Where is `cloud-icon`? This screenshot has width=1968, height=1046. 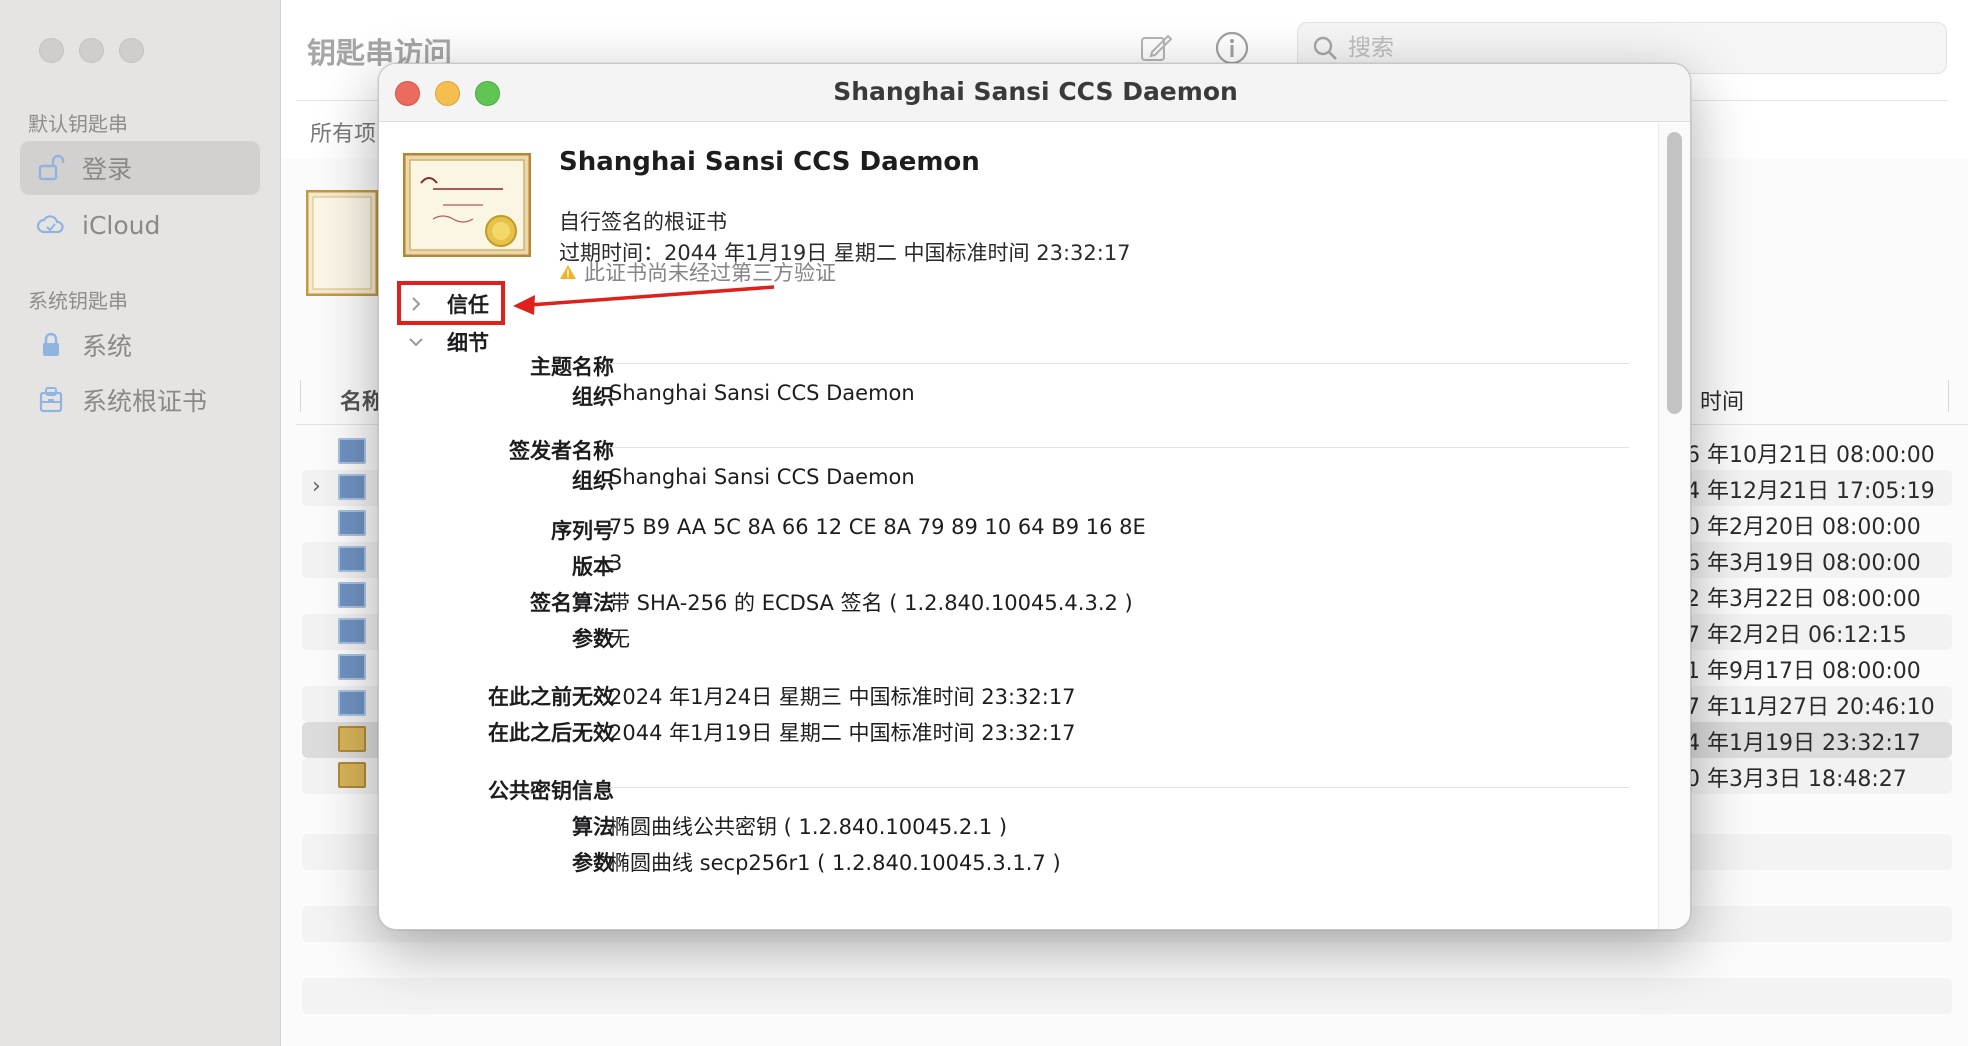 cloud-icon is located at coordinates (51, 225).